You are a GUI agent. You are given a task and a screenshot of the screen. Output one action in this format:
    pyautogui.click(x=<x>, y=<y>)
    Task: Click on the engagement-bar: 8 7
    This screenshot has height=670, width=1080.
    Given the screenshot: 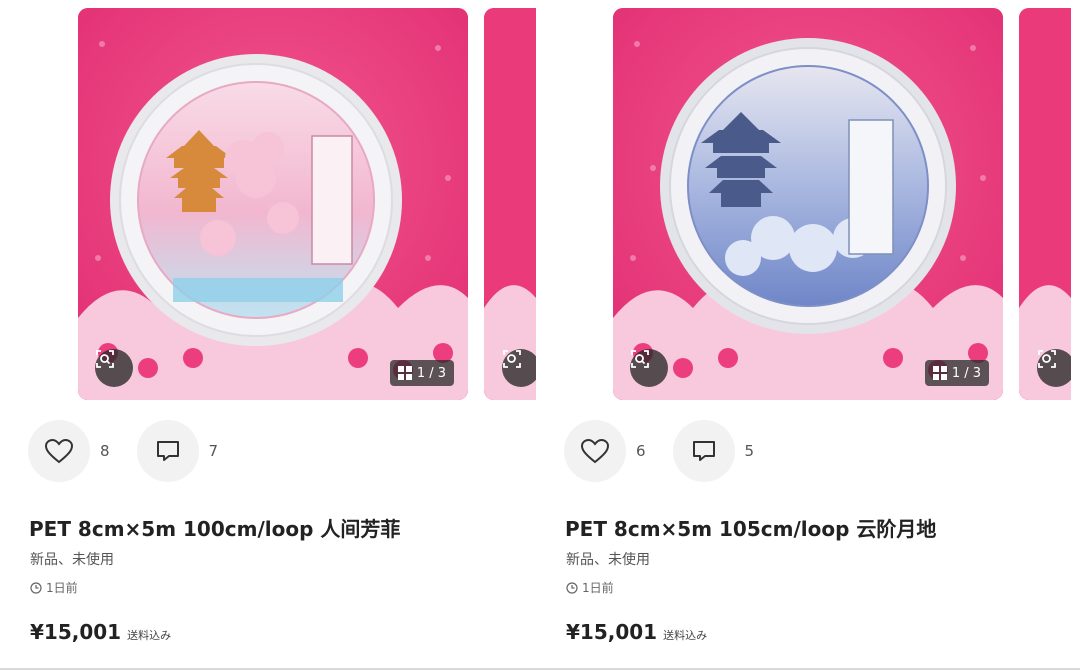 What is the action you would take?
    pyautogui.click(x=136, y=451)
    